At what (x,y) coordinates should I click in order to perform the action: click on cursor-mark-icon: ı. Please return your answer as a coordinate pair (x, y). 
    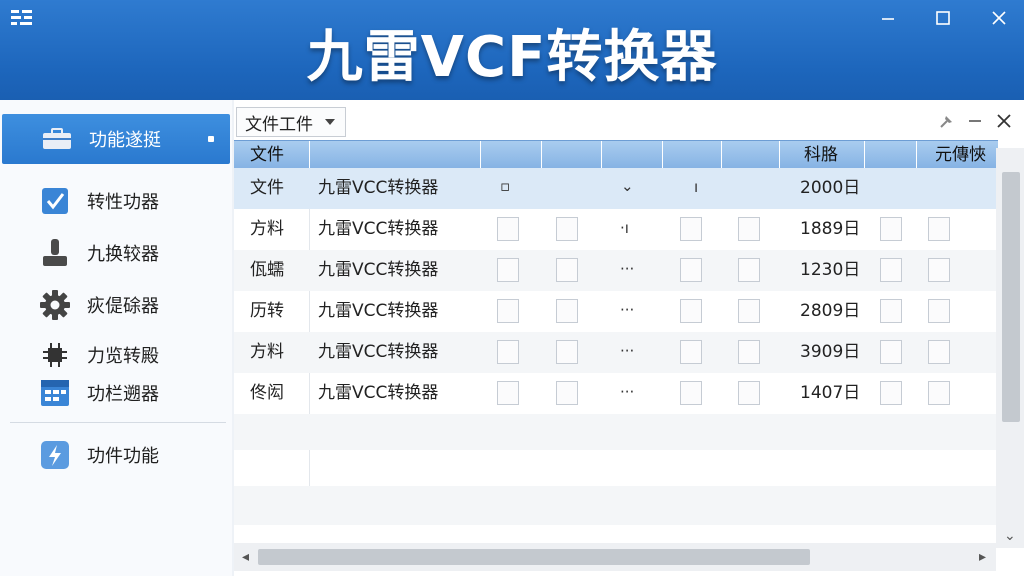
    Looking at the image, I should click on (696, 187).